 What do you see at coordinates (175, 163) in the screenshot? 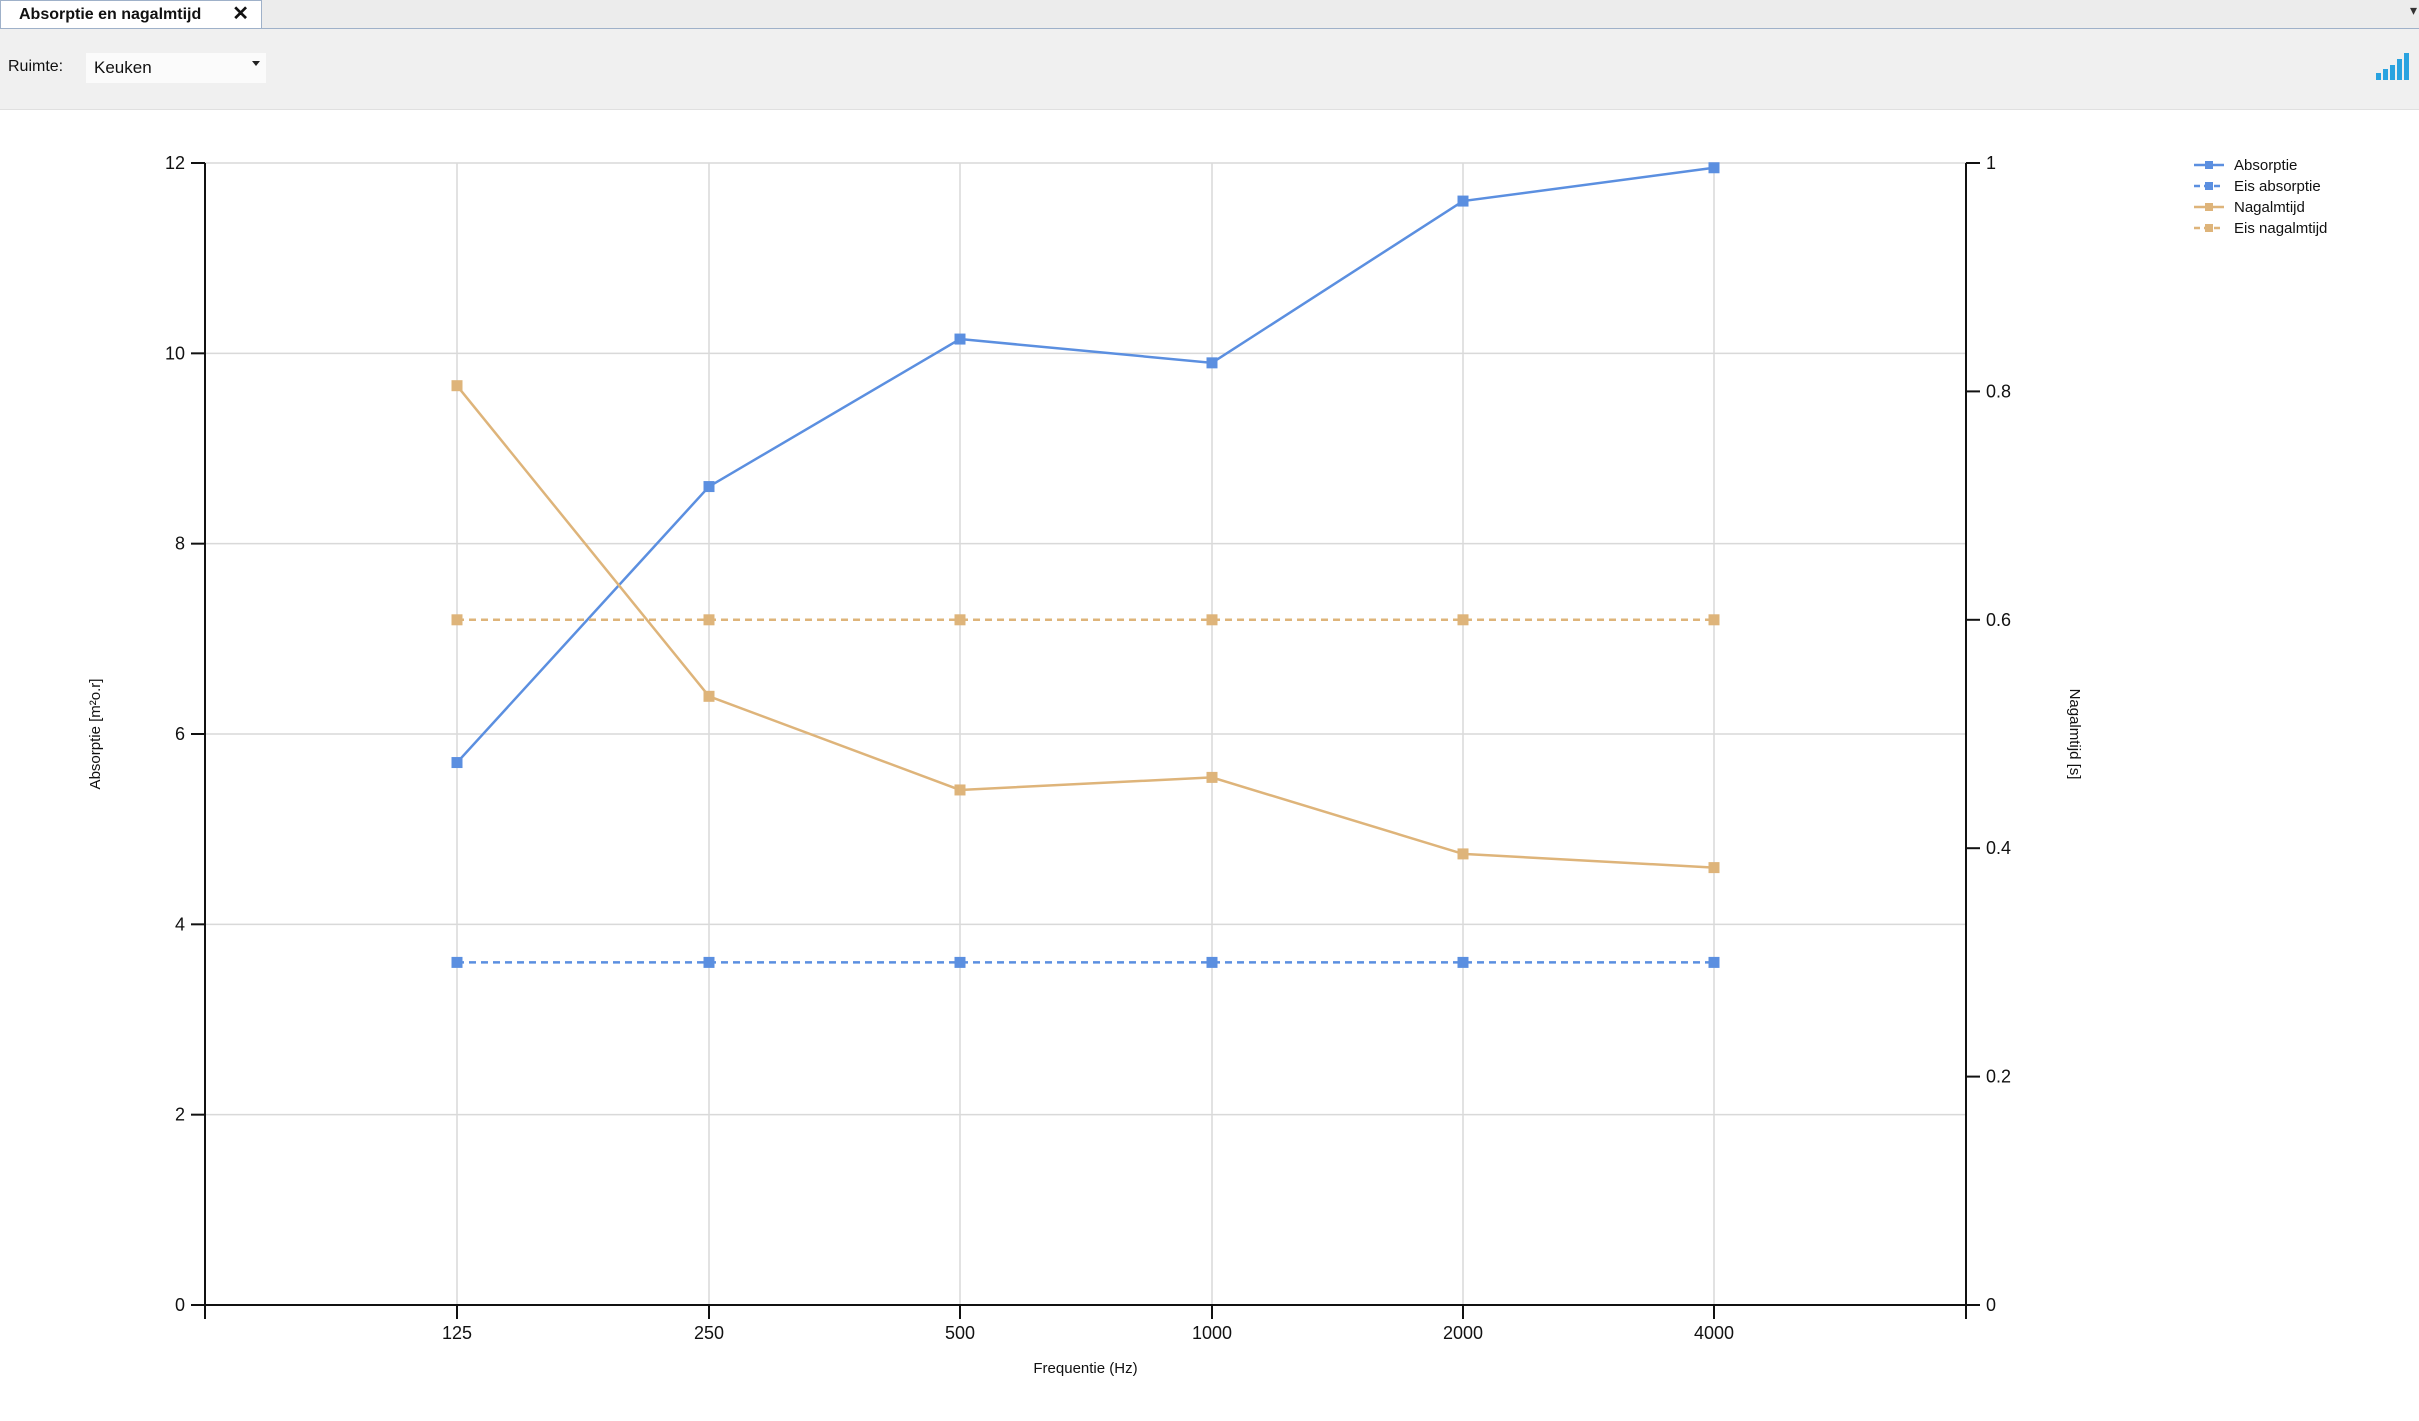
I see `y-tick-label-left: 12` at bounding box center [175, 163].